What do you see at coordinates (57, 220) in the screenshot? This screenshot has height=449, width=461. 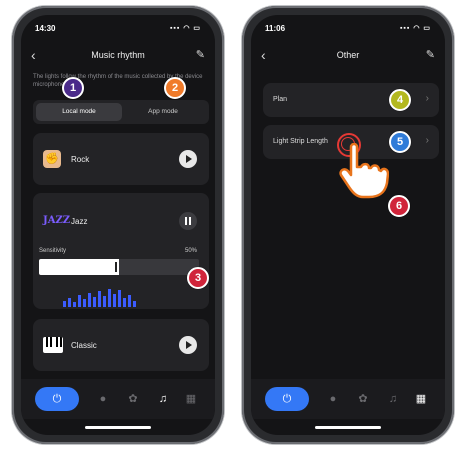 I see `jazz-logo: JAZZ` at bounding box center [57, 220].